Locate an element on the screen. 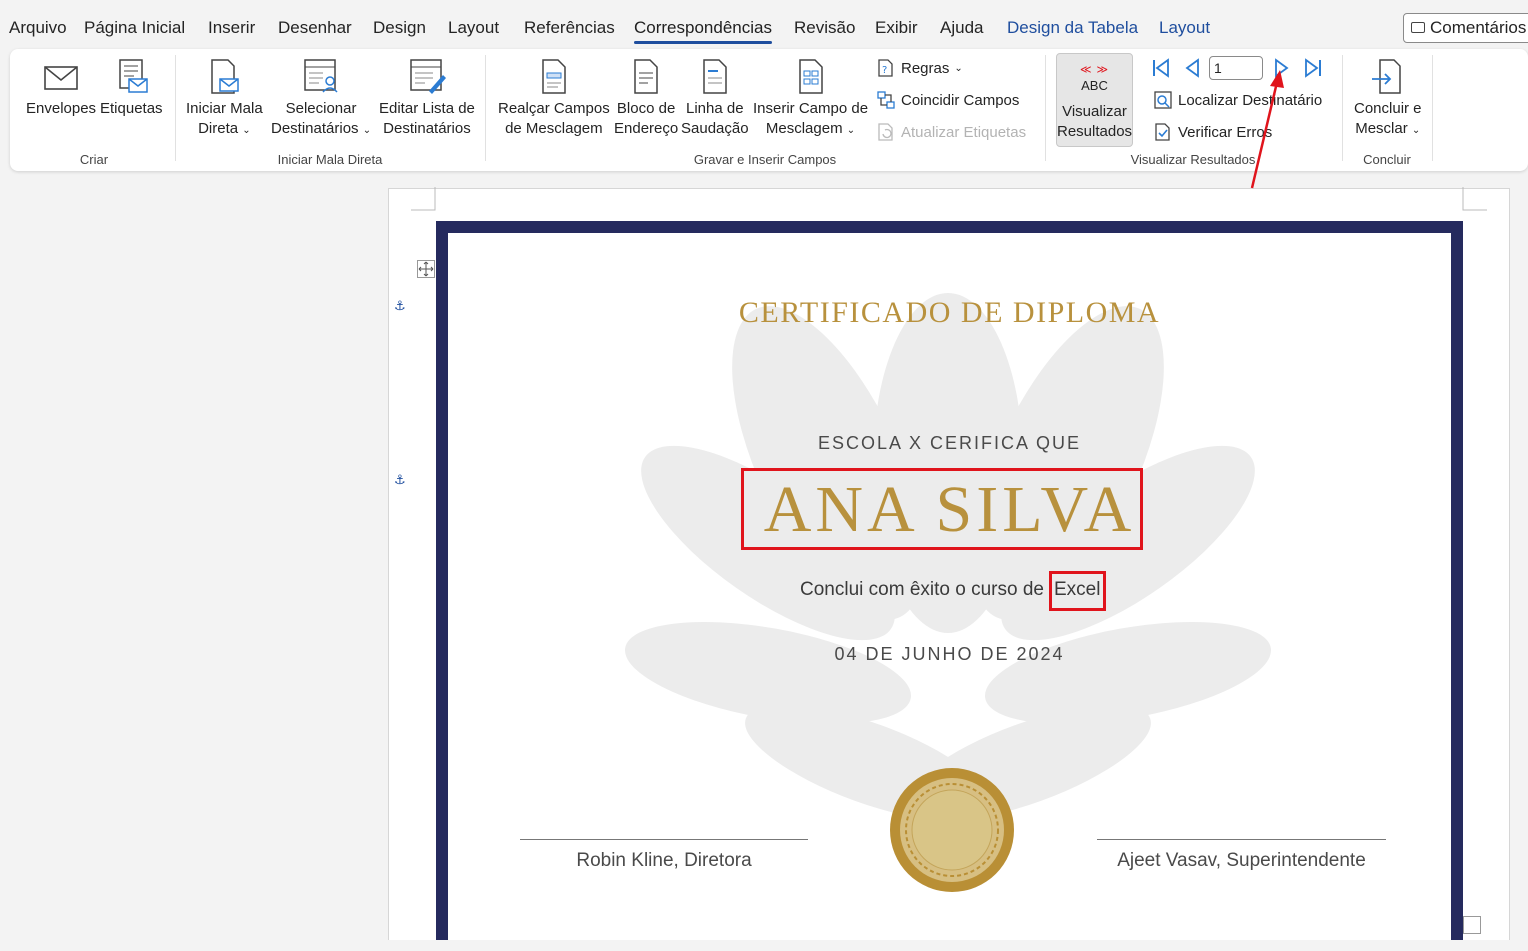 The width and height of the screenshot is (1528, 951). inserir-campo-button: Inserir Campo de Mesclagem ⌄ is located at coordinates (810, 99).